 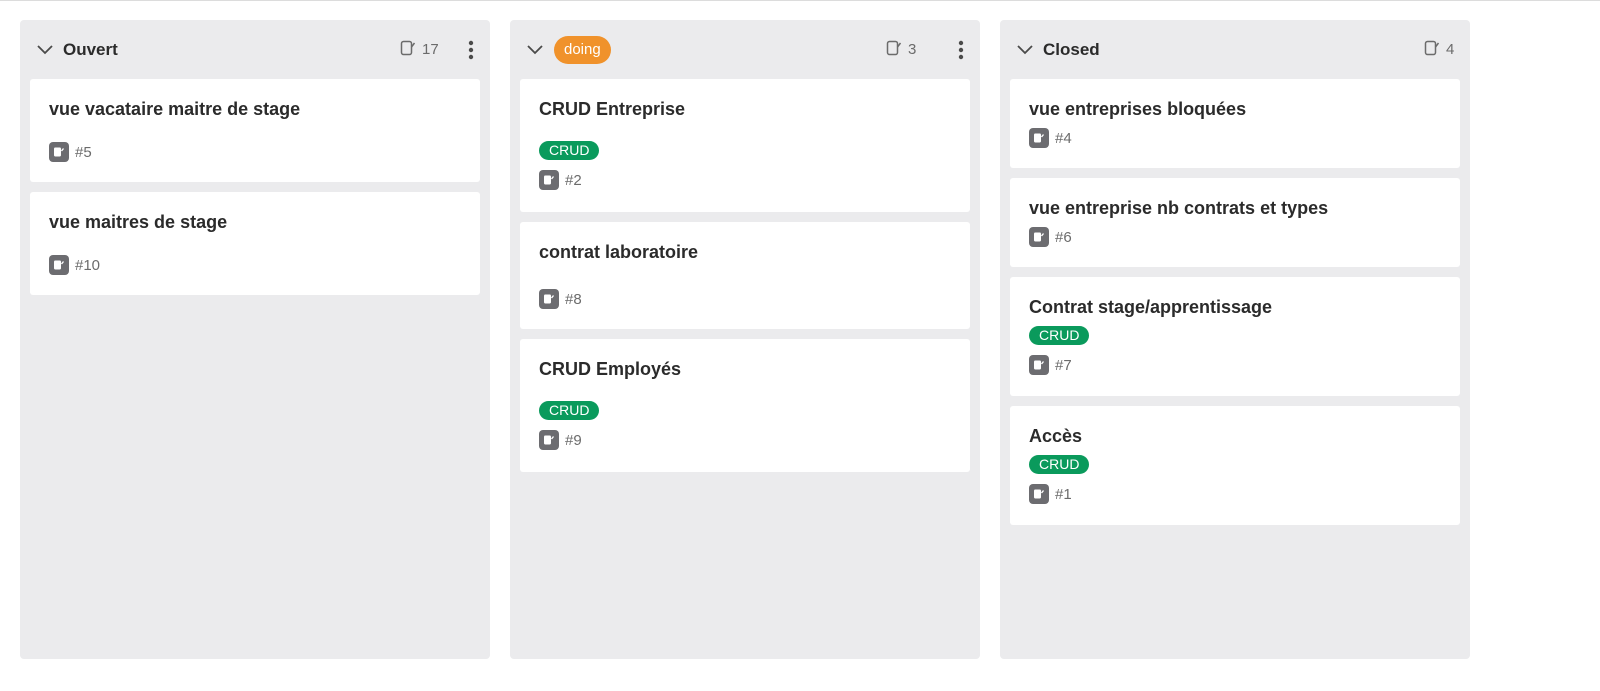 I want to click on issue-ref: #6, so click(x=1235, y=237).